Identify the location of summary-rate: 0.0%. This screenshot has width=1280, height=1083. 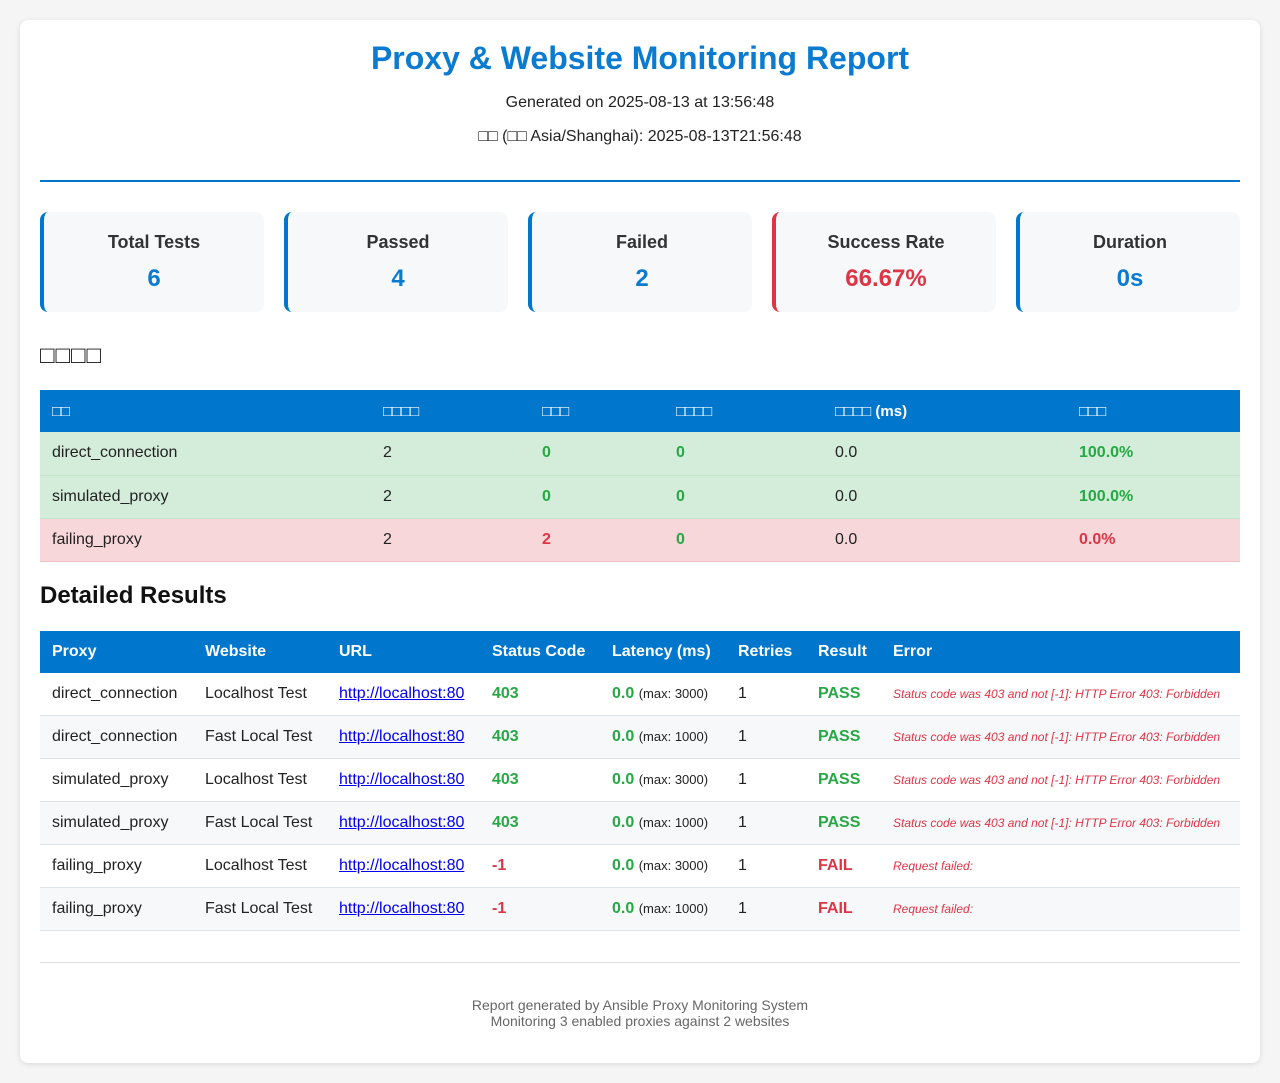
(1153, 540).